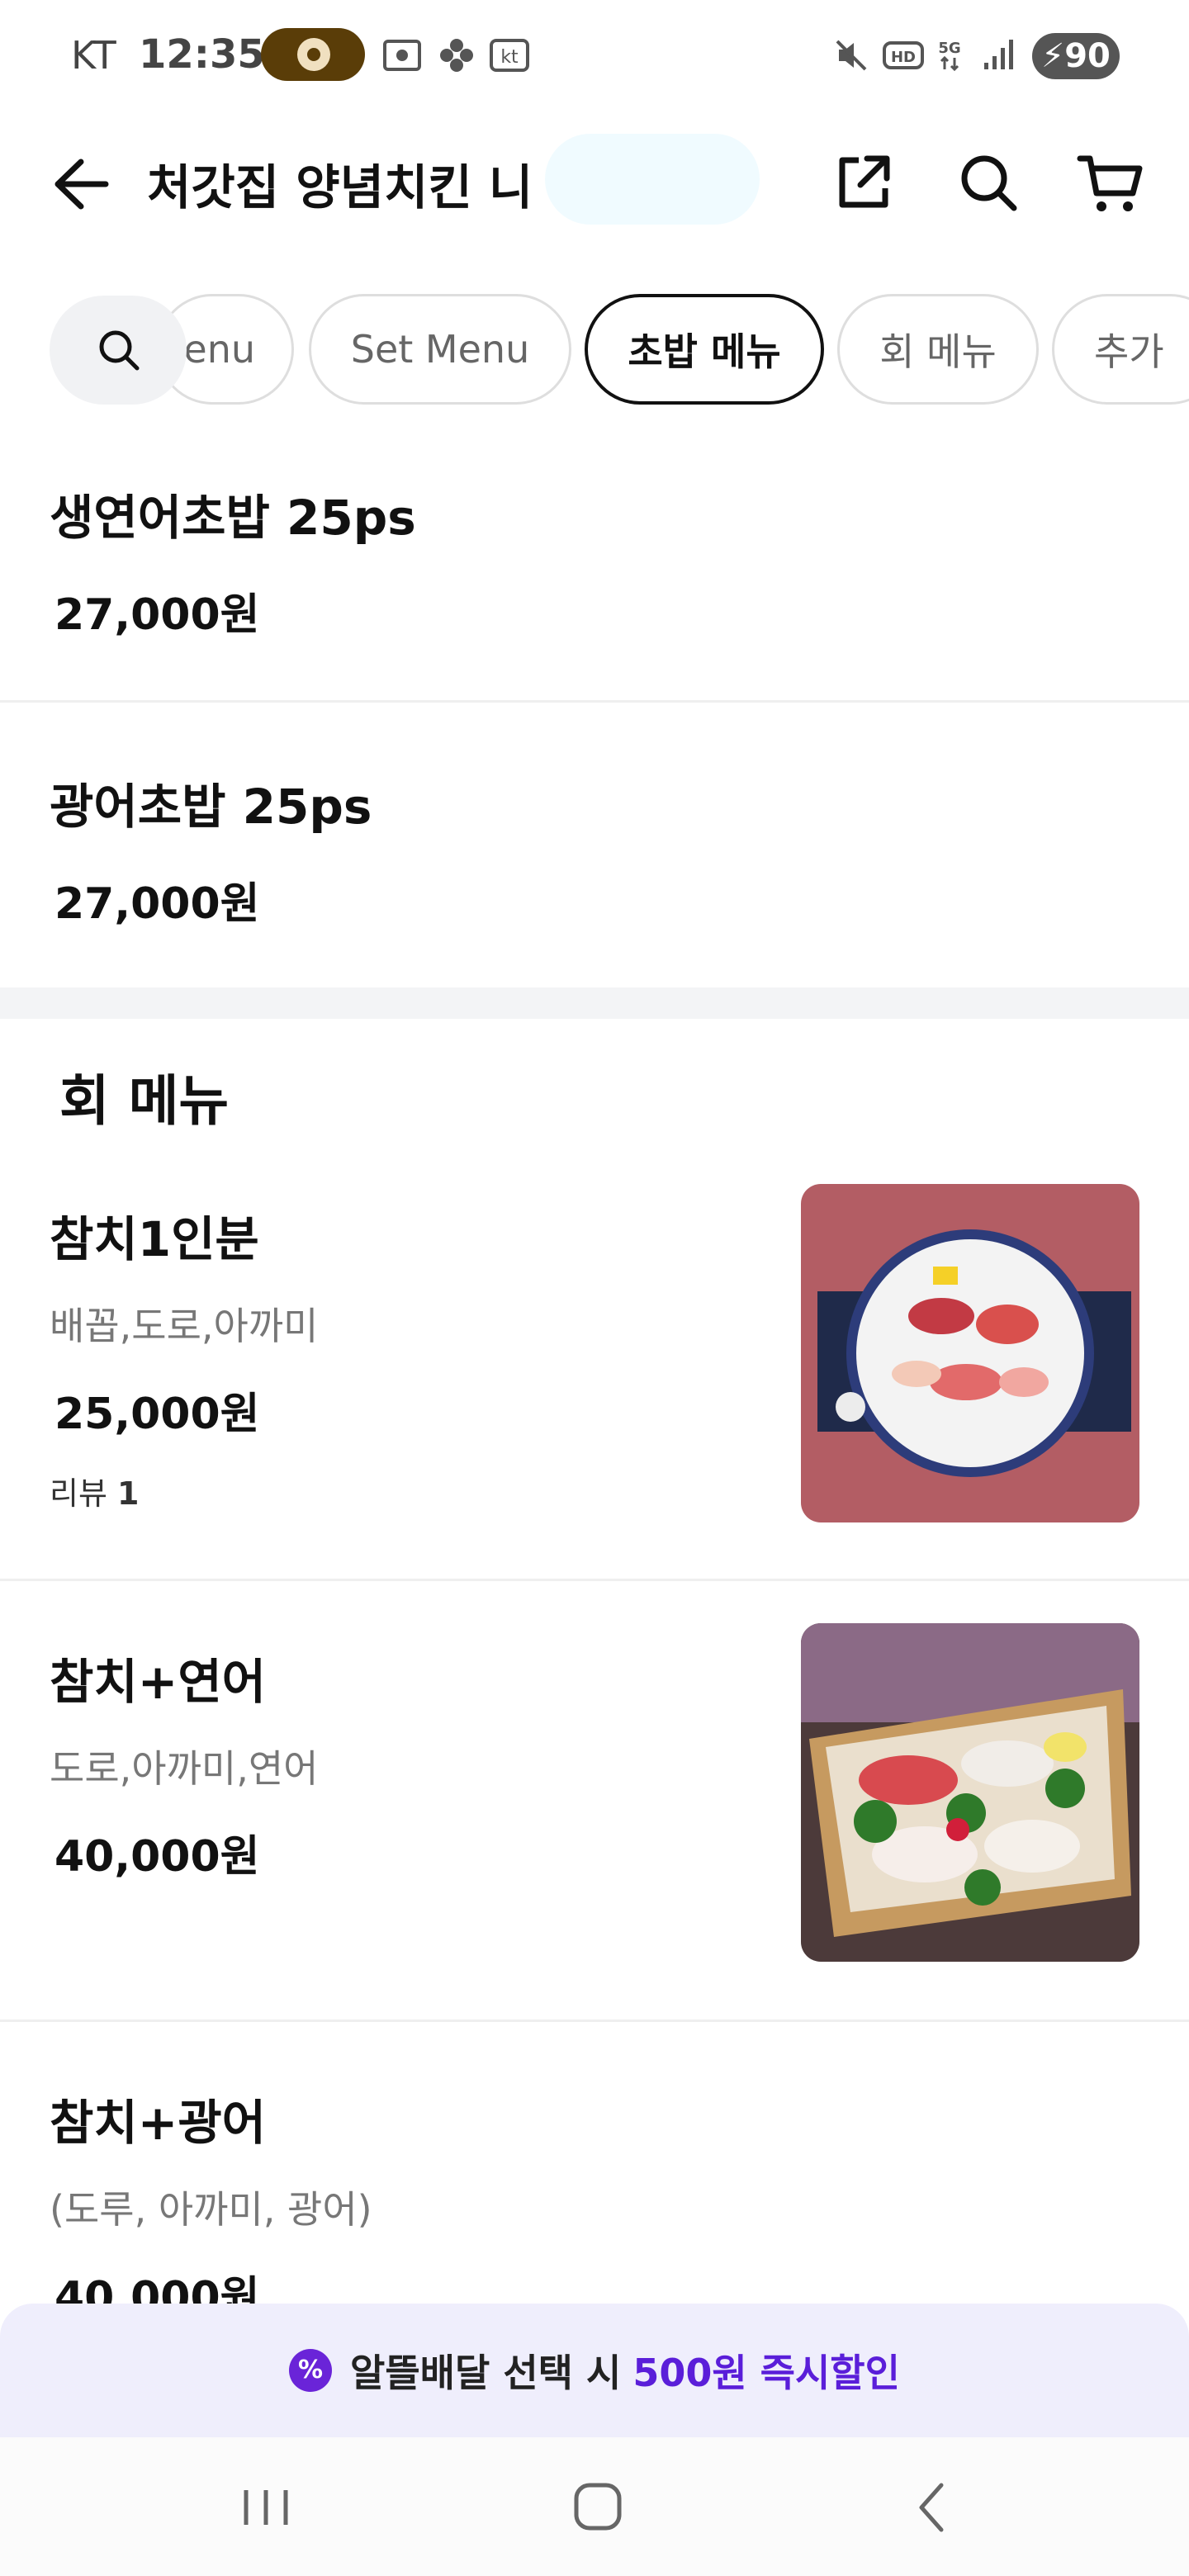  Describe the element at coordinates (78, 1493) in the screenshot. I see `review-label: 리뷰` at that location.